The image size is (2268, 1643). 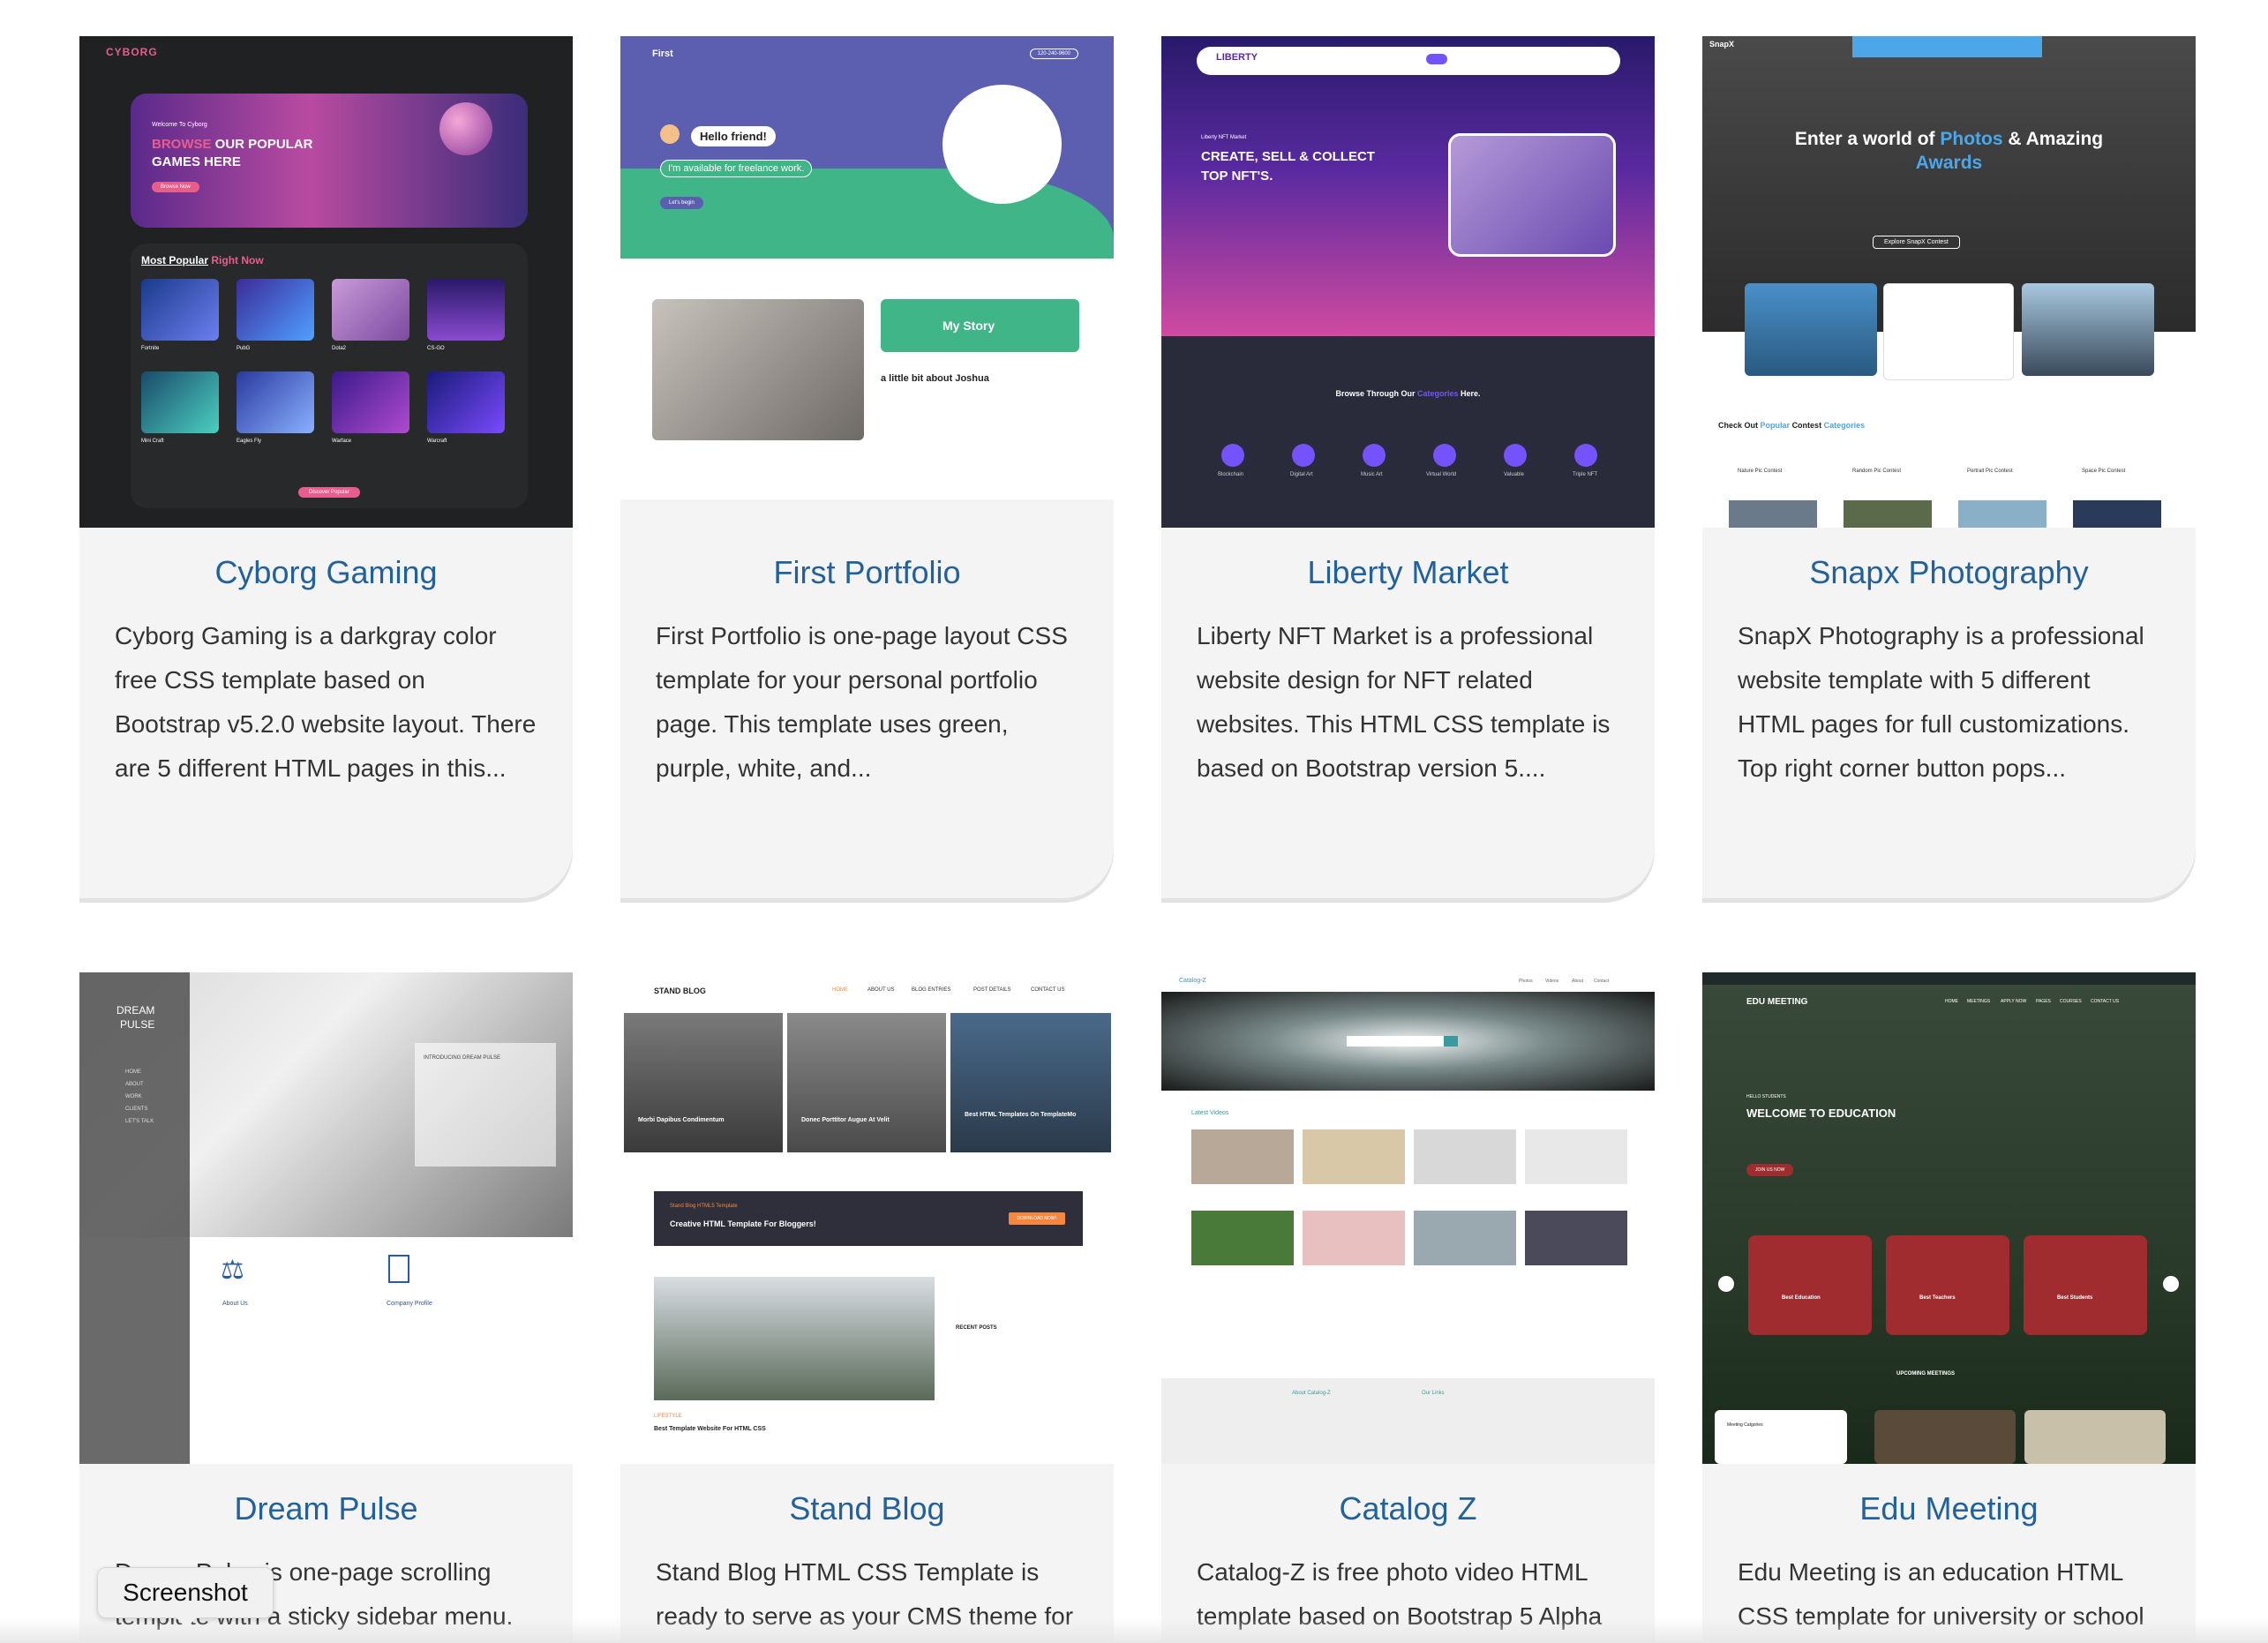 I want to click on card-title: Stand Blog, so click(x=867, y=1509).